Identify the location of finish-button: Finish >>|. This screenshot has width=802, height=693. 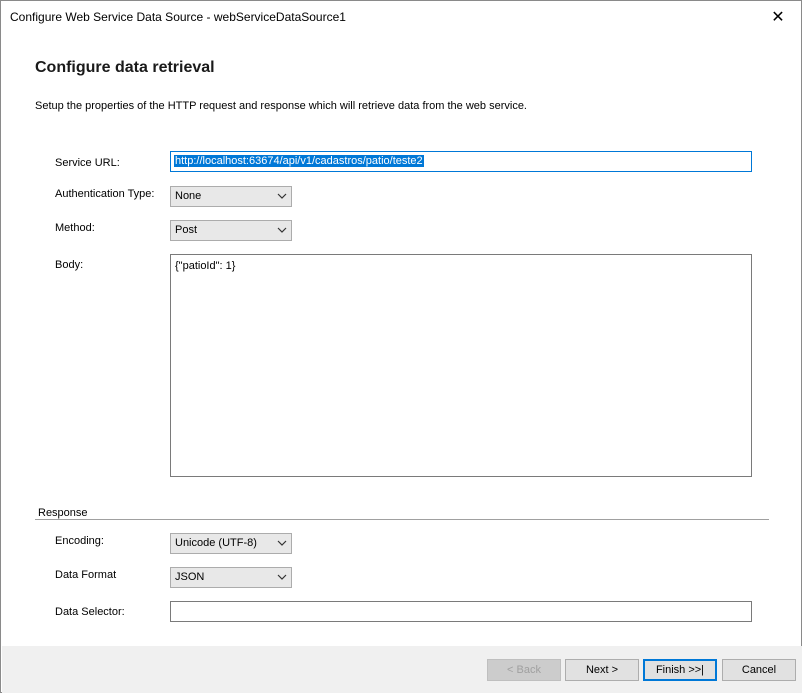
(680, 670).